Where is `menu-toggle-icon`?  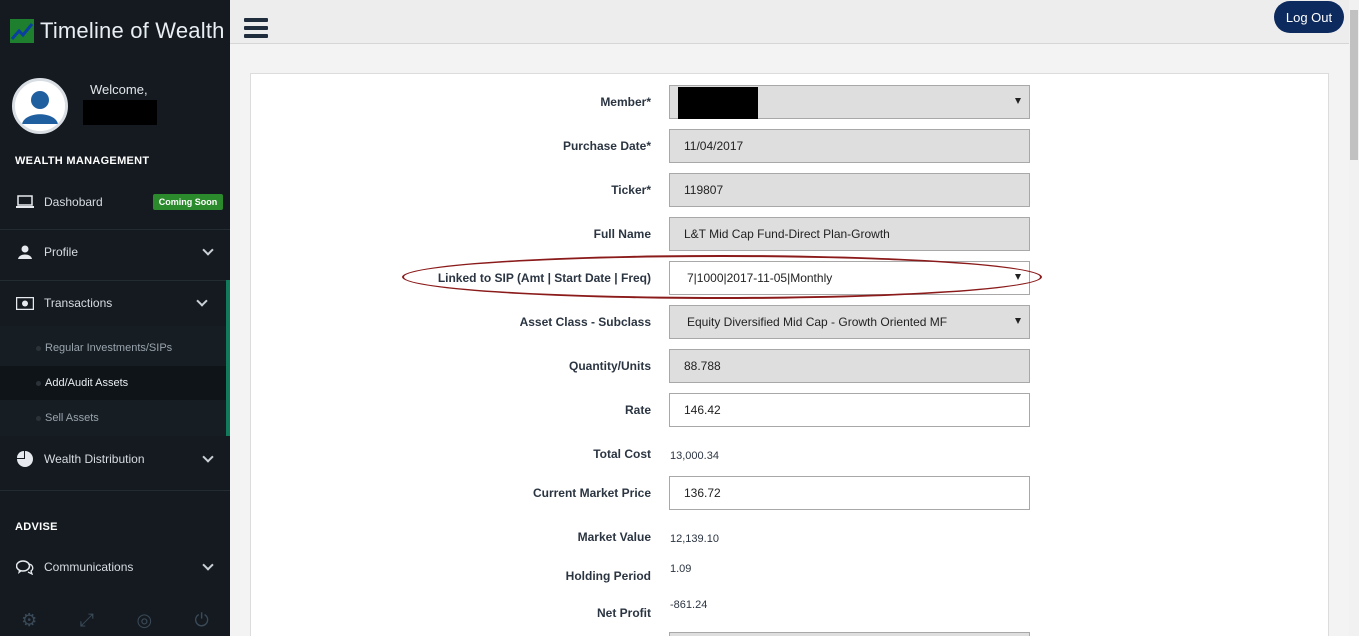
menu-toggle-icon is located at coordinates (256, 28).